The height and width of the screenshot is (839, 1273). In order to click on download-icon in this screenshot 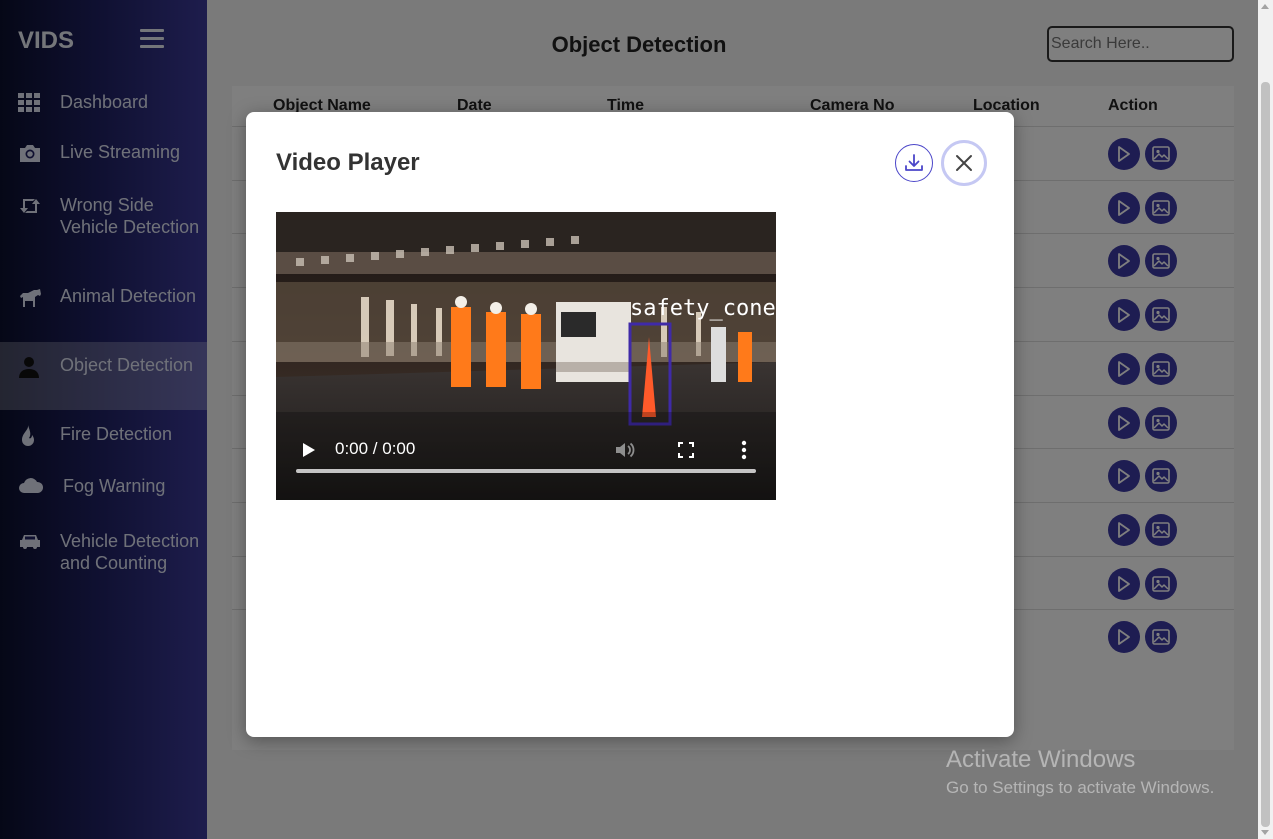, I will do `click(914, 162)`.